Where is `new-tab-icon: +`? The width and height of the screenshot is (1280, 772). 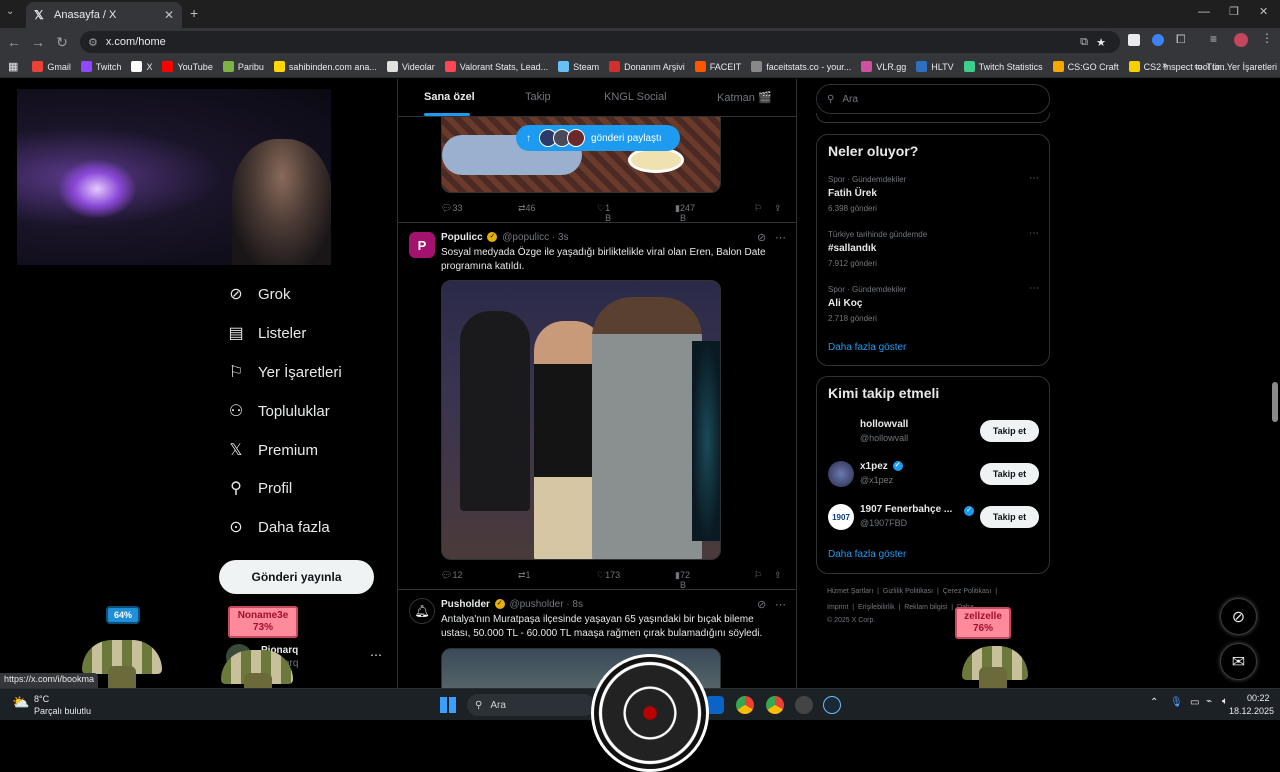 new-tab-icon: + is located at coordinates (194, 13).